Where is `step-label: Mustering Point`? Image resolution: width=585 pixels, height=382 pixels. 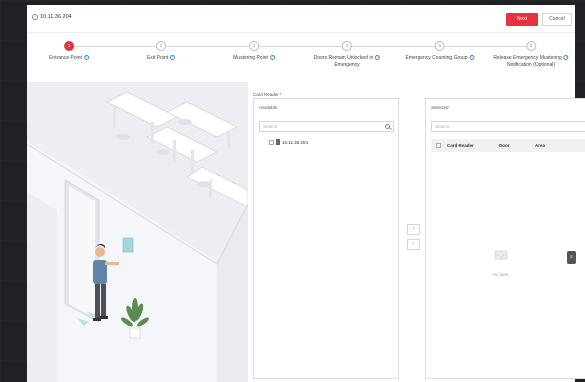 step-label: Mustering Point is located at coordinates (250, 58).